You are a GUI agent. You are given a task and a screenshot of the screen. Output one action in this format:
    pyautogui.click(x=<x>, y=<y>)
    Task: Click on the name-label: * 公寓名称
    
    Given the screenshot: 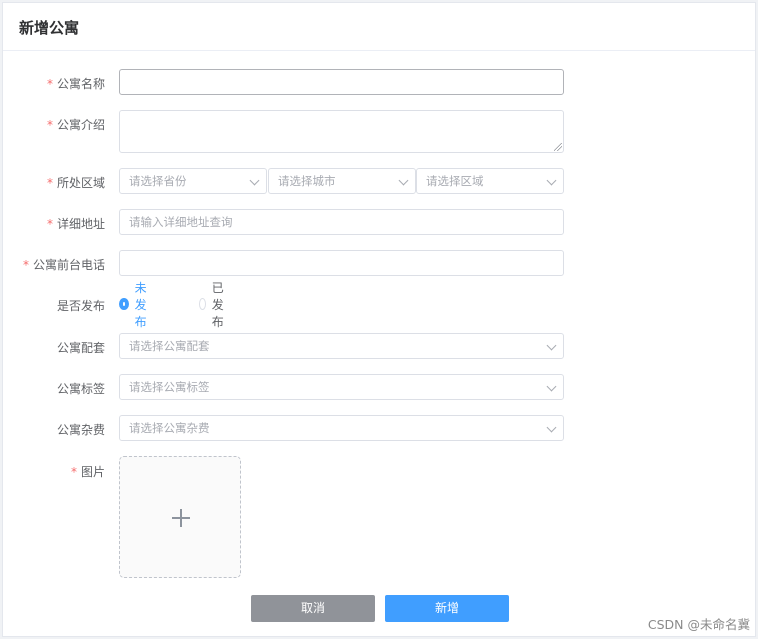 What is the action you would take?
    pyautogui.click(x=75, y=84)
    